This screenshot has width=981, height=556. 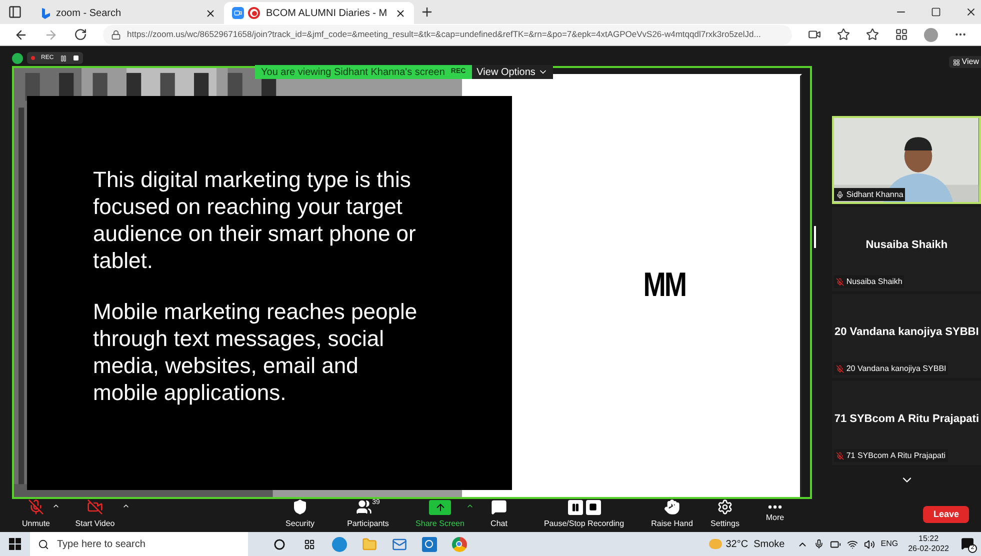 I want to click on refresh-icon, so click(x=80, y=34).